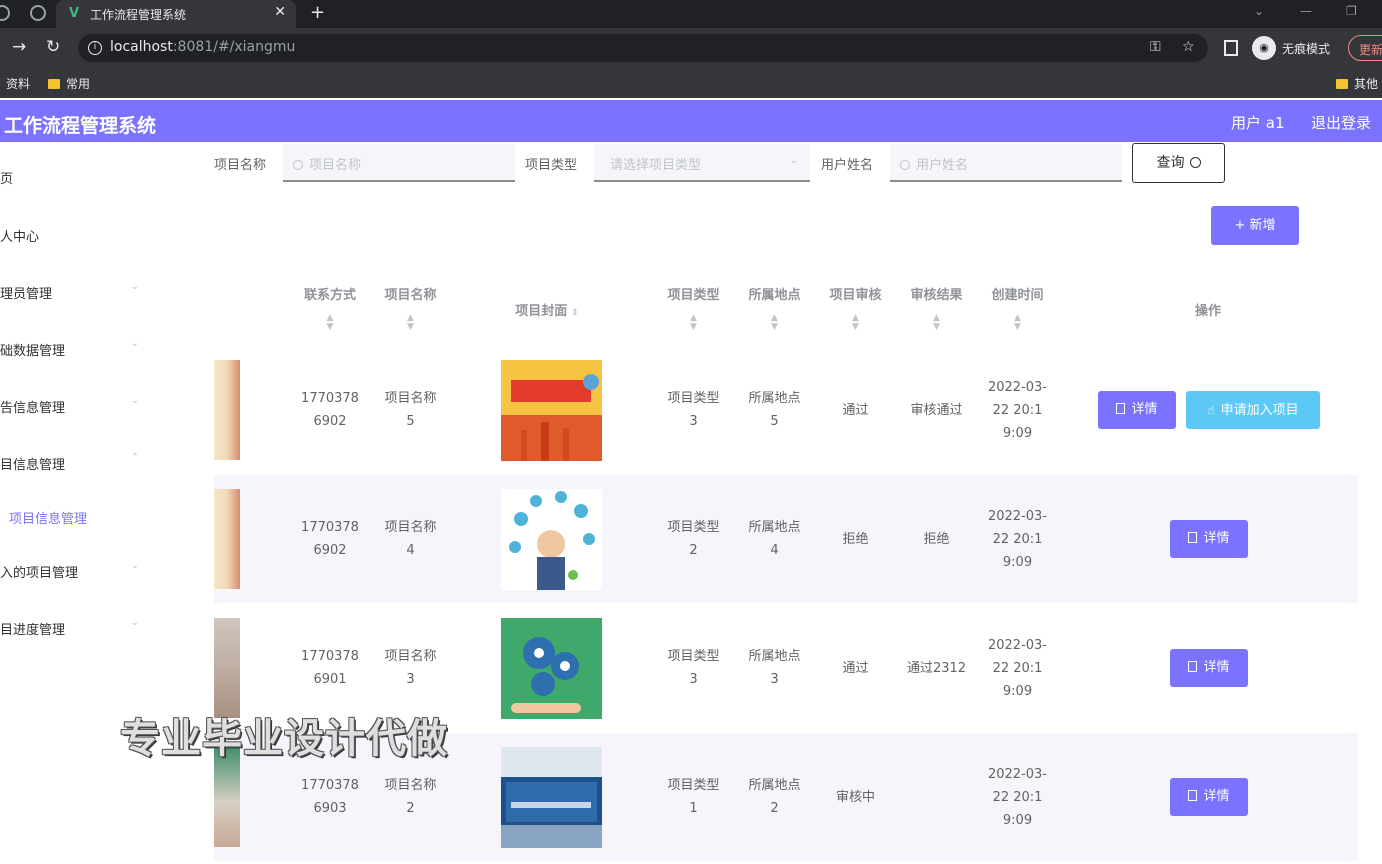 Image resolution: width=1382 pixels, height=864 pixels. Describe the element at coordinates (317, 12) in the screenshot. I see `new-tab-icon: +` at that location.